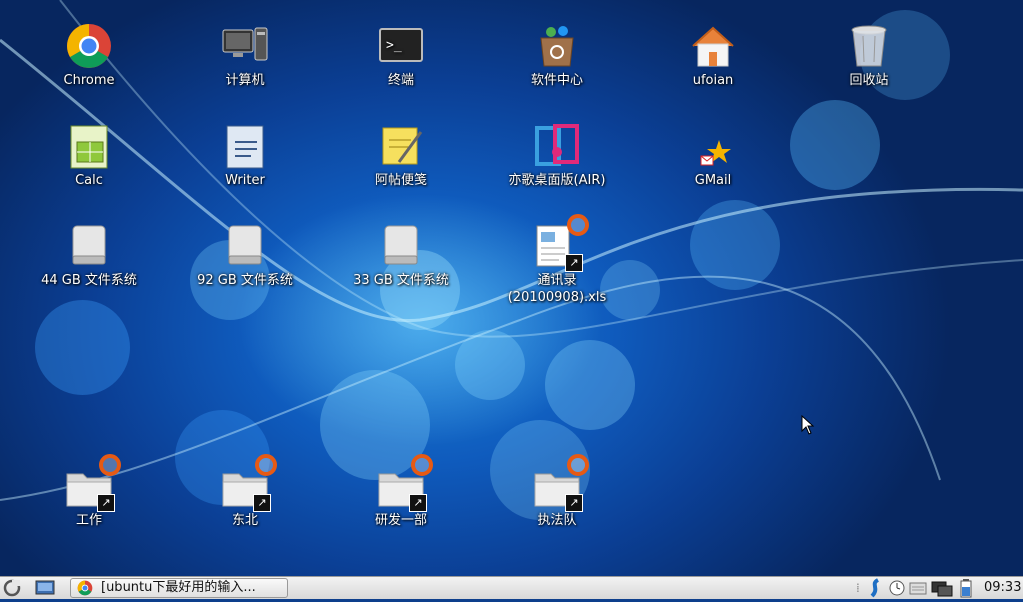 The image size is (1023, 602). I want to click on trash-icon, so click(869, 46).